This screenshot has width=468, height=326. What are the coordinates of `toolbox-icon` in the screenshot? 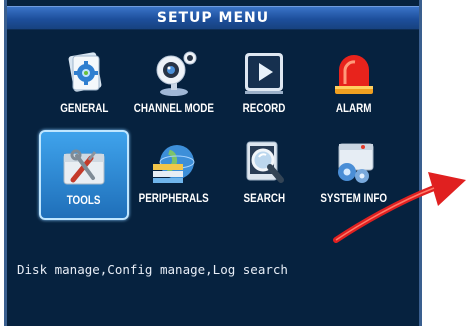 It's located at (84, 167).